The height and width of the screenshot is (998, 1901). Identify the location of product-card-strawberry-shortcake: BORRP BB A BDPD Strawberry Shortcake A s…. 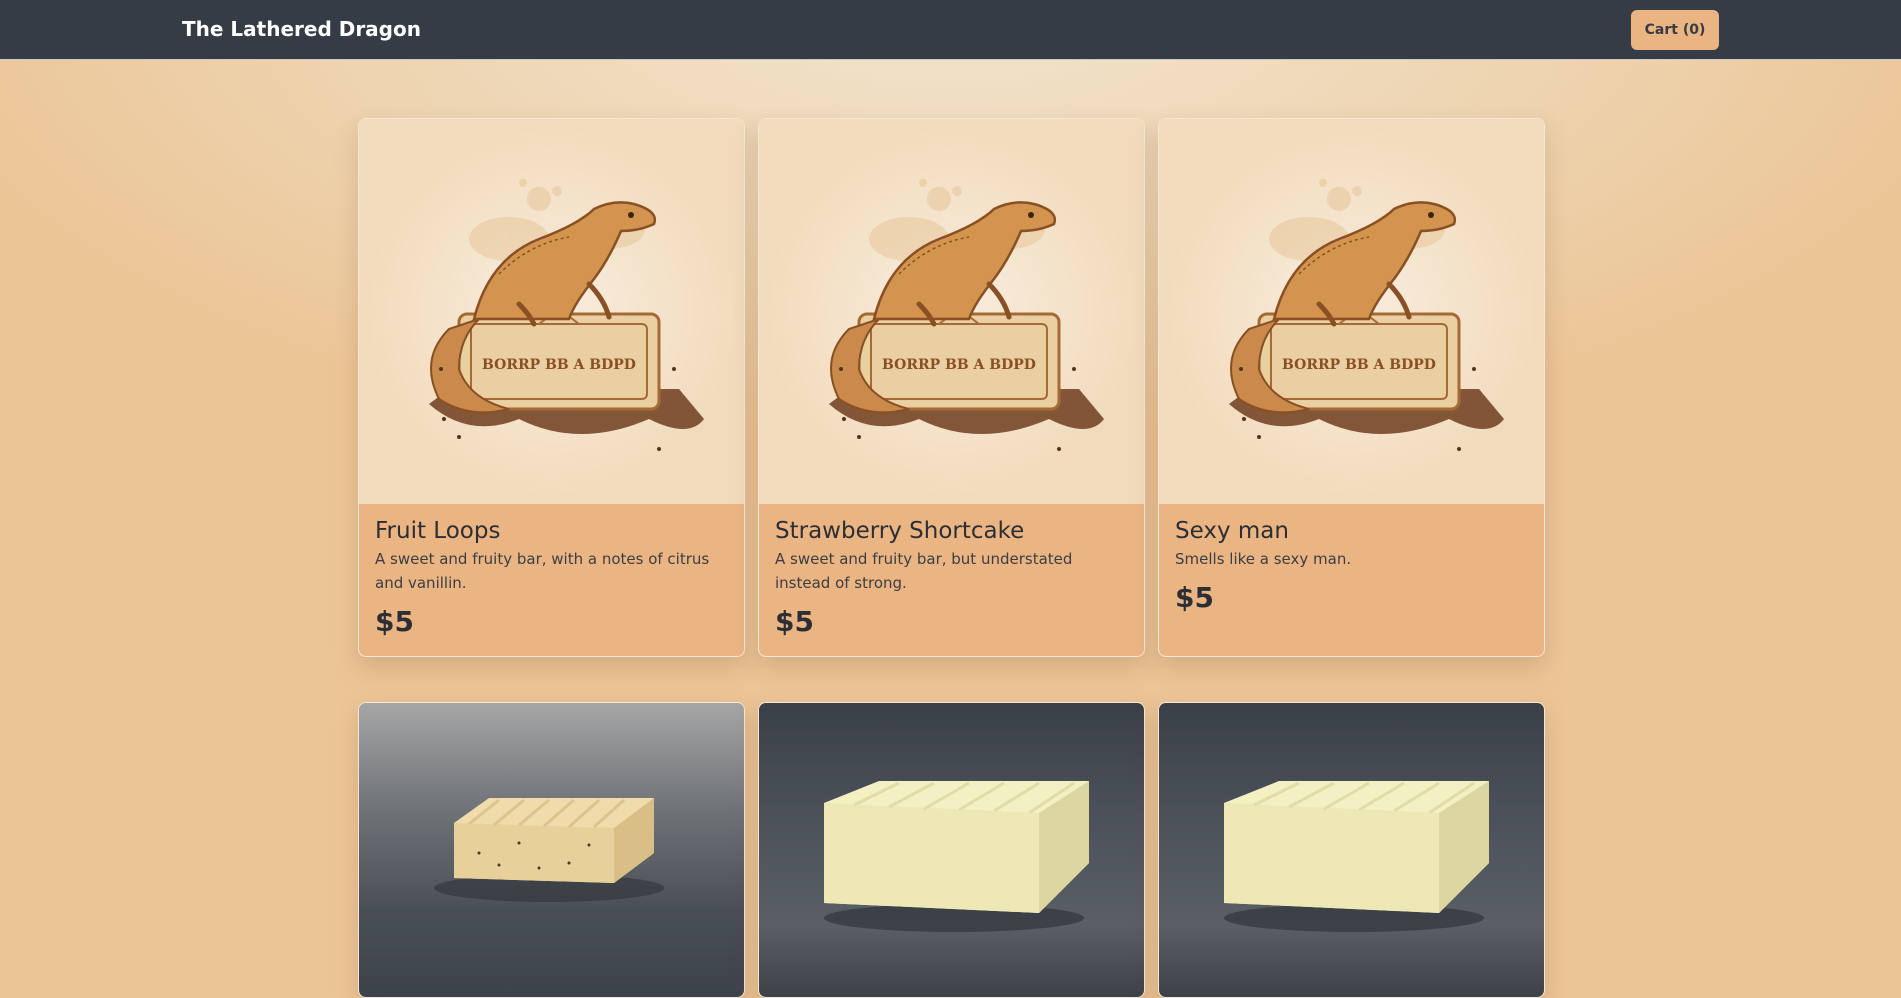
(951, 387).